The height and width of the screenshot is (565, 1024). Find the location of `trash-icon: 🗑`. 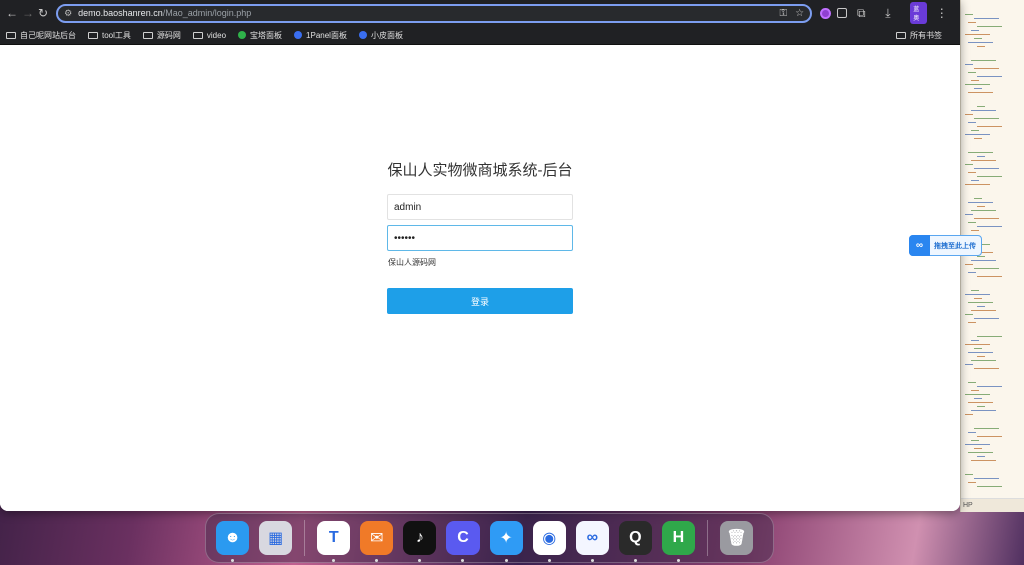

trash-icon: 🗑 is located at coordinates (736, 538).